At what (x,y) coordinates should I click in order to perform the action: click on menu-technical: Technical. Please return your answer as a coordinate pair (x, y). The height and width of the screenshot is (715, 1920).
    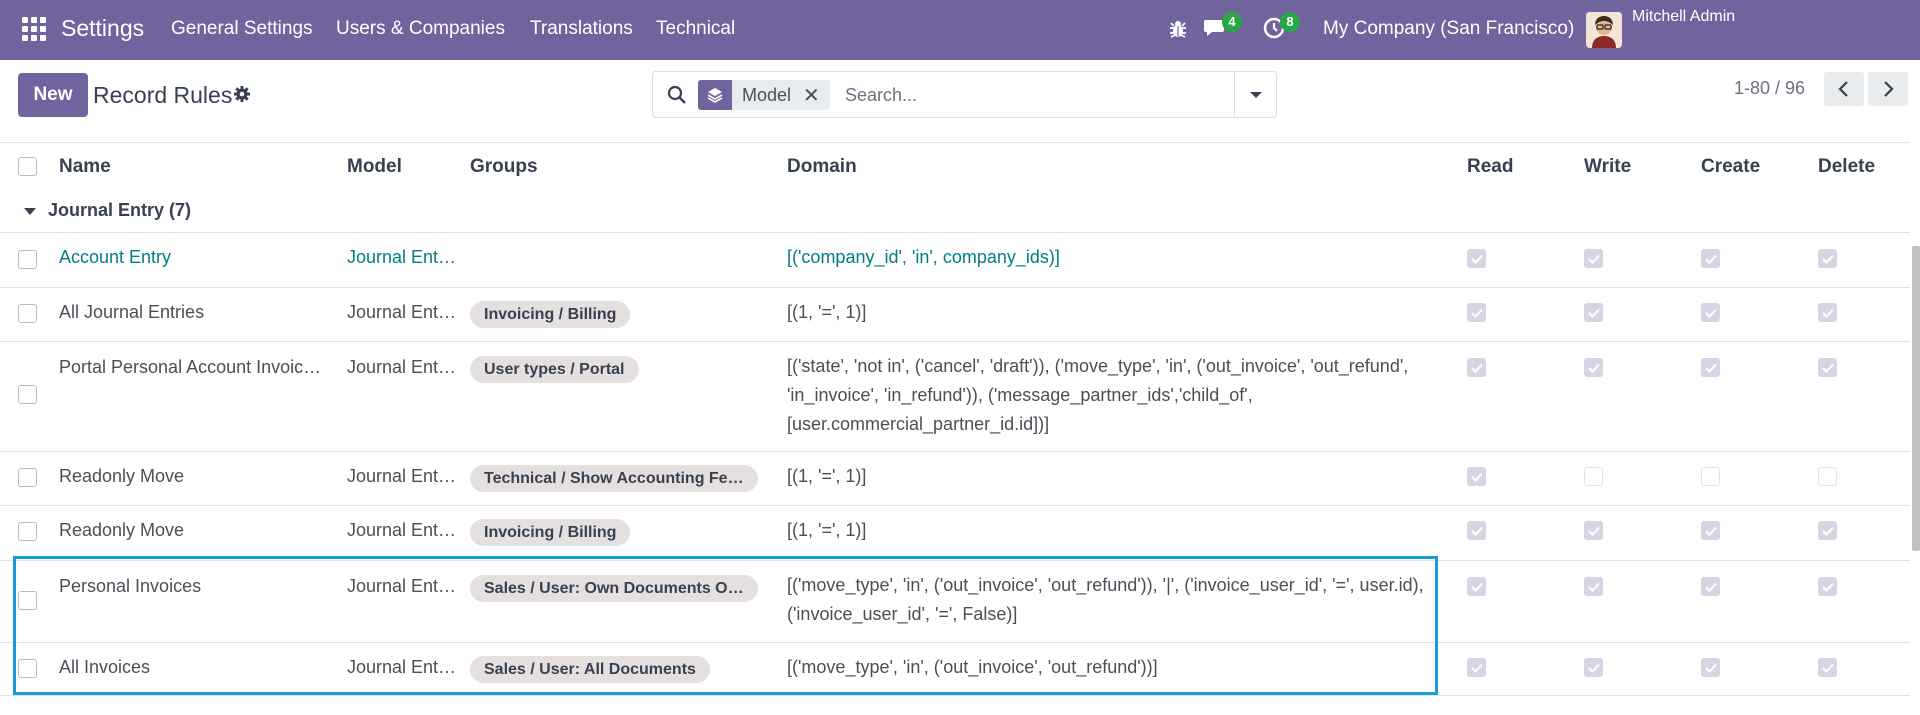
    Looking at the image, I should click on (695, 29).